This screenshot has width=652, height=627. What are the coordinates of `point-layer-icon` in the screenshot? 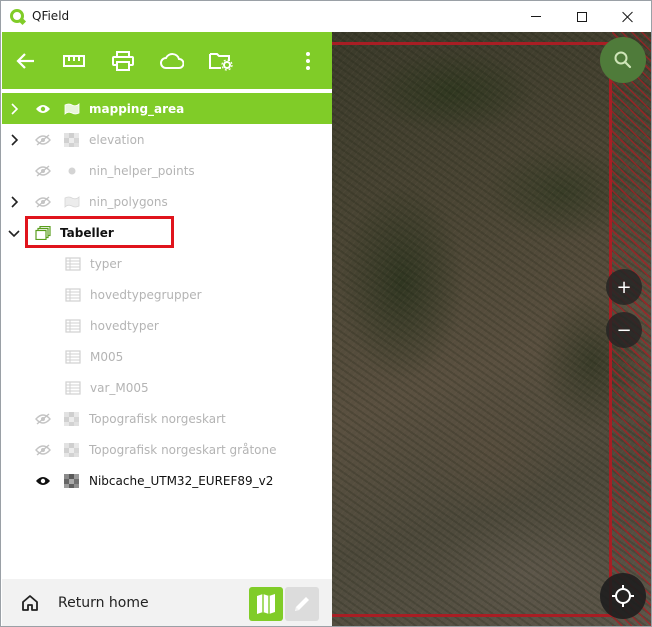 It's located at (72, 170).